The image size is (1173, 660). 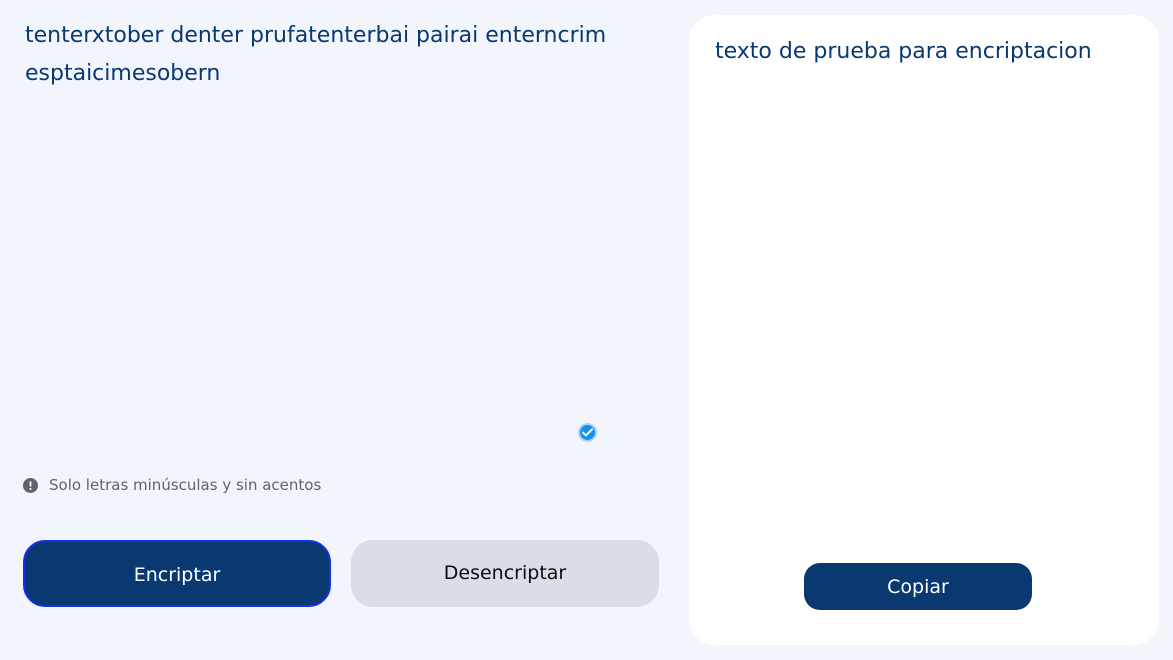 What do you see at coordinates (587, 432) in the screenshot?
I see `check-circle-icon` at bounding box center [587, 432].